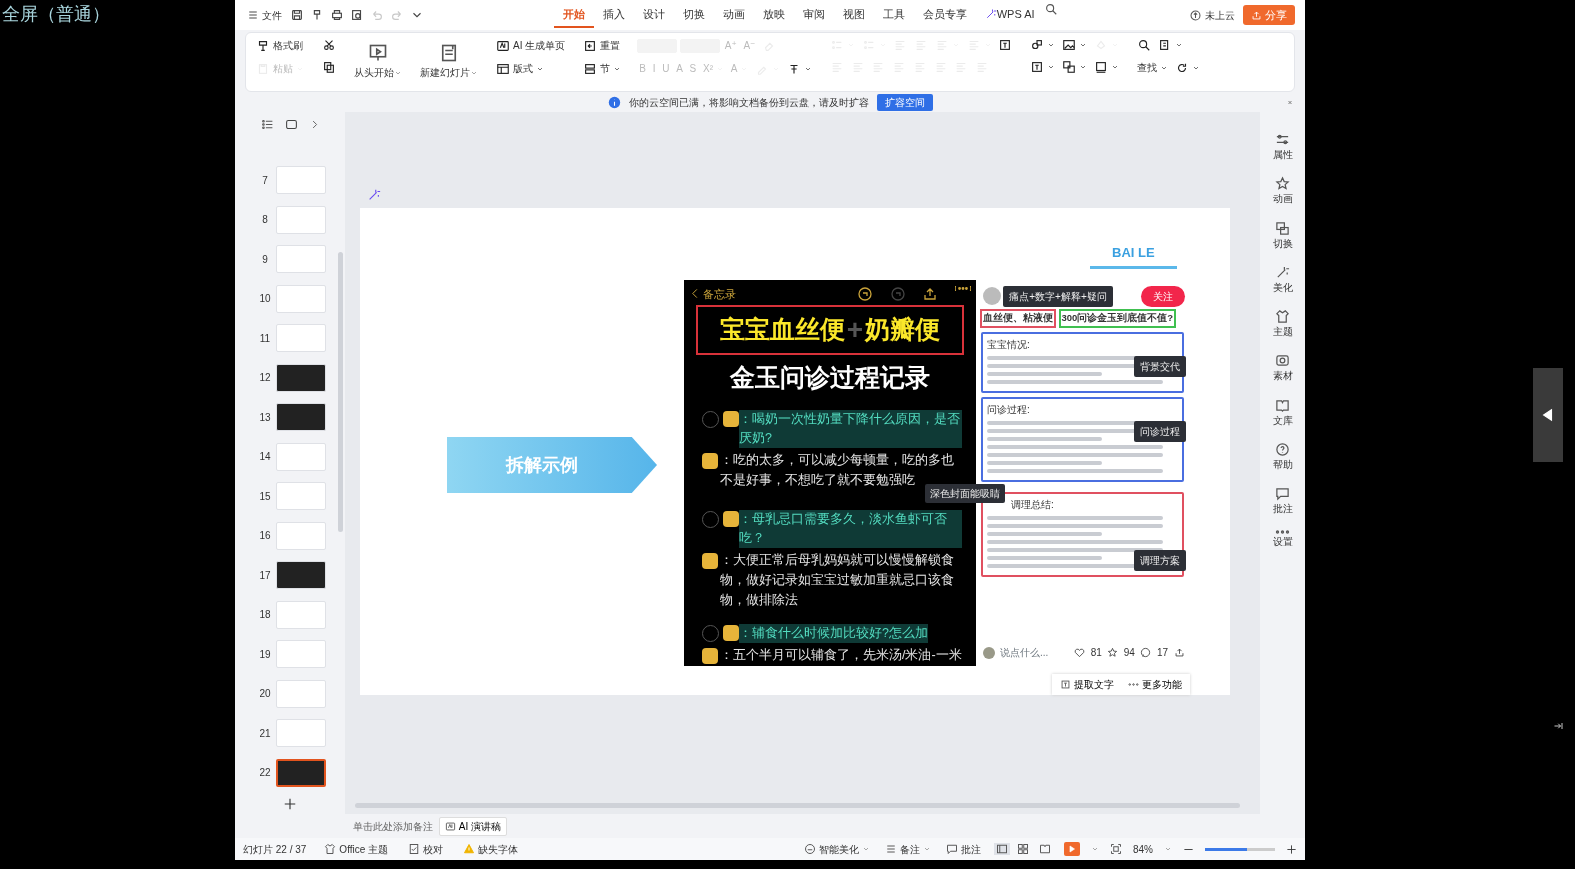 The height and width of the screenshot is (869, 1575). Describe the element at coordinates (374, 195) in the screenshot. I see `ai-logo-icon` at that location.